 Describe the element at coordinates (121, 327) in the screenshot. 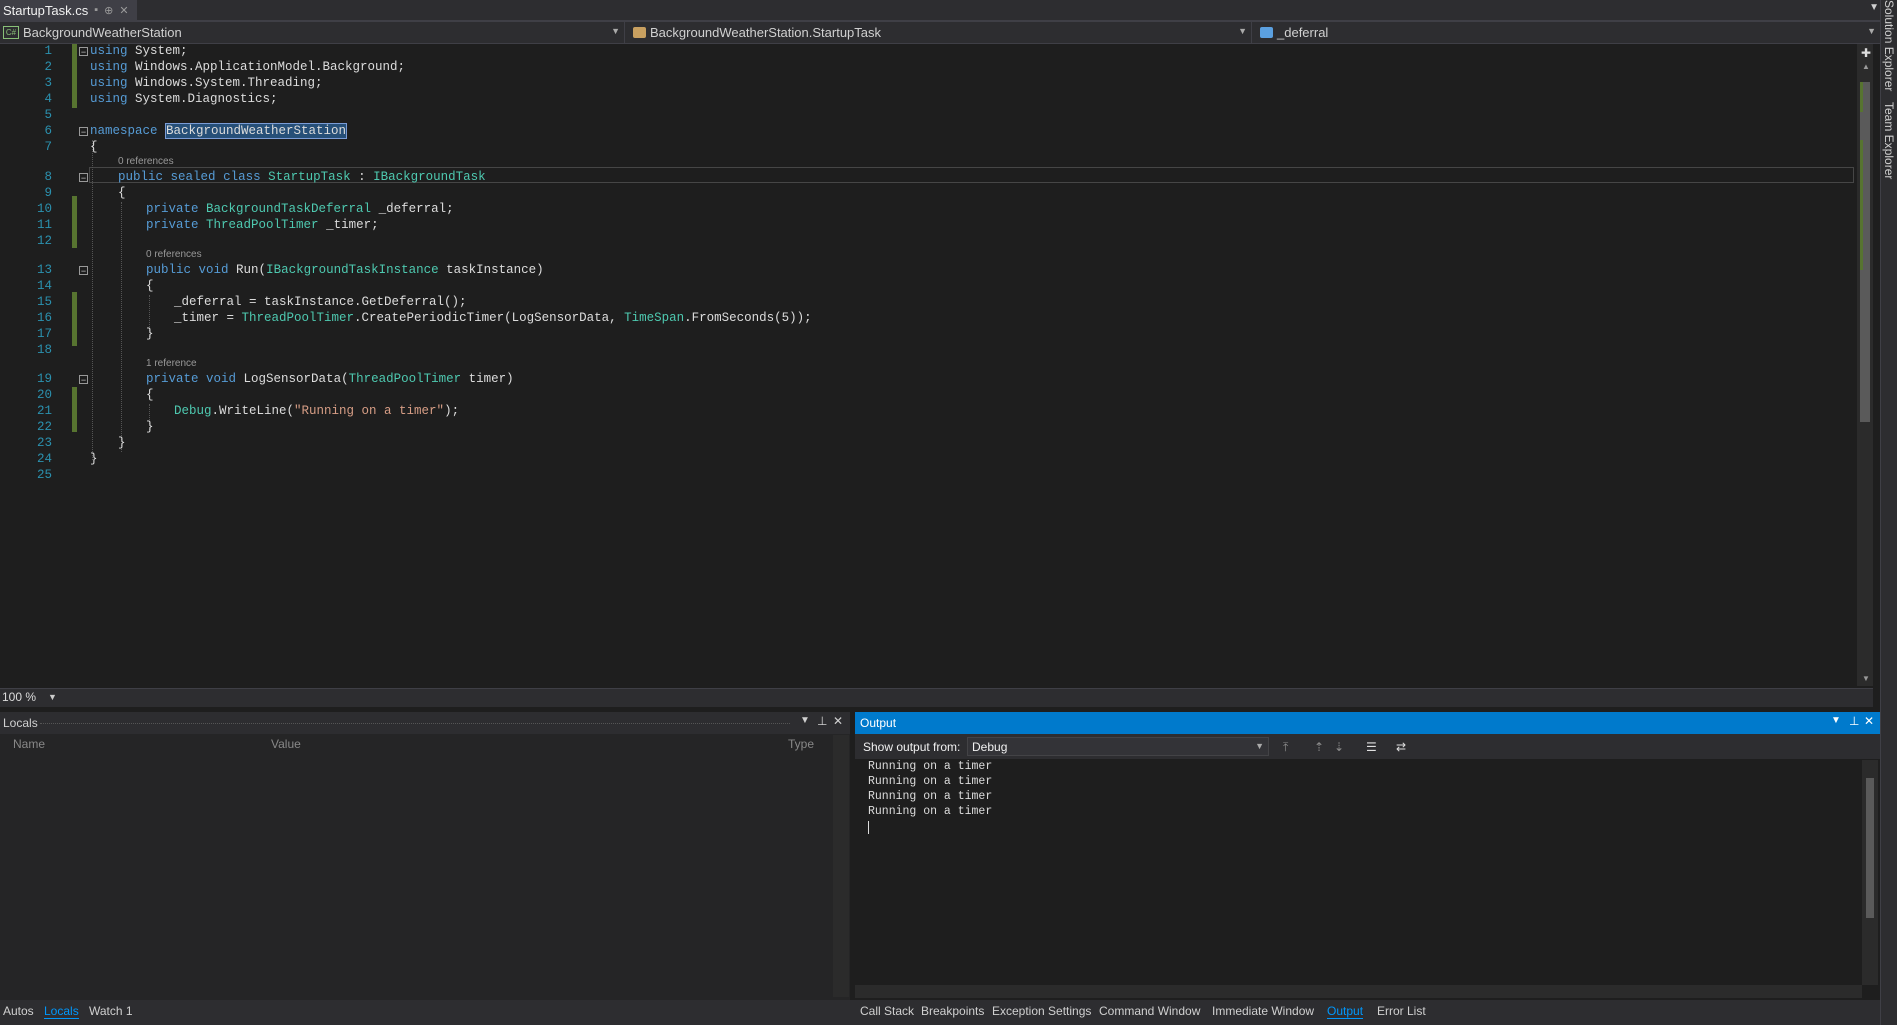

I see `indent-guide` at that location.